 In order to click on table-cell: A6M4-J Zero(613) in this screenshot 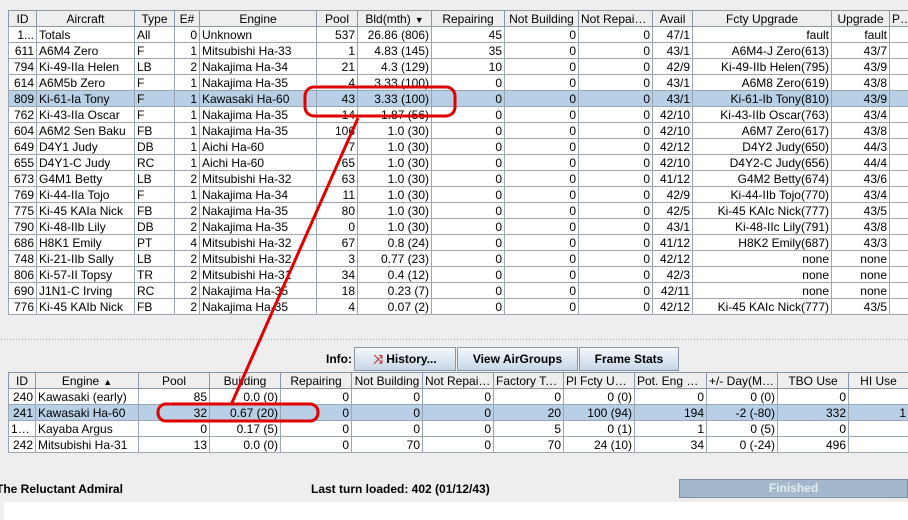, I will do `click(762, 50)`.